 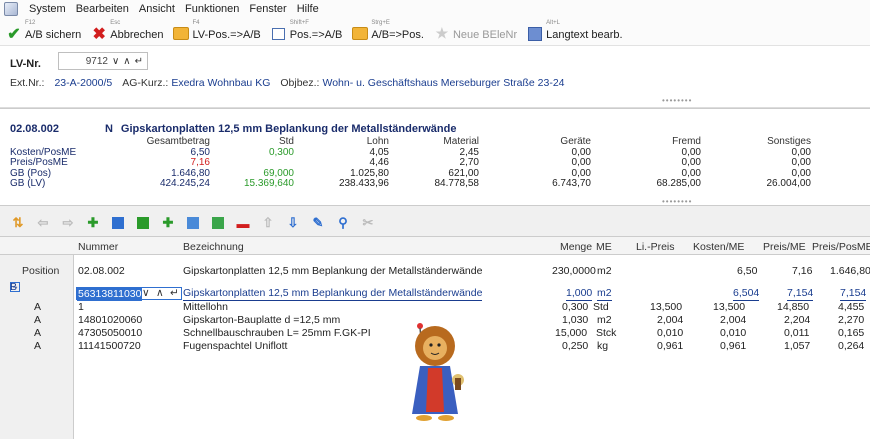 What do you see at coordinates (68, 223) in the screenshot?
I see `arrow-right-icon: ⇨` at bounding box center [68, 223].